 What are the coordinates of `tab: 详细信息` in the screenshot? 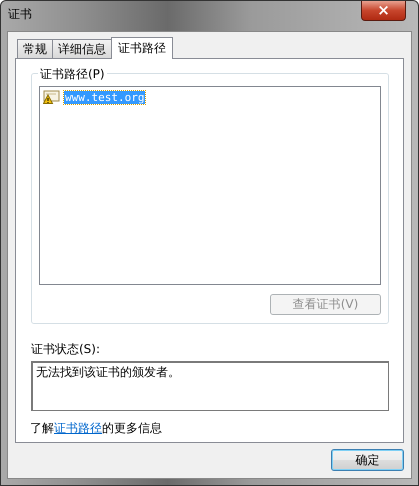 It's located at (82, 48).